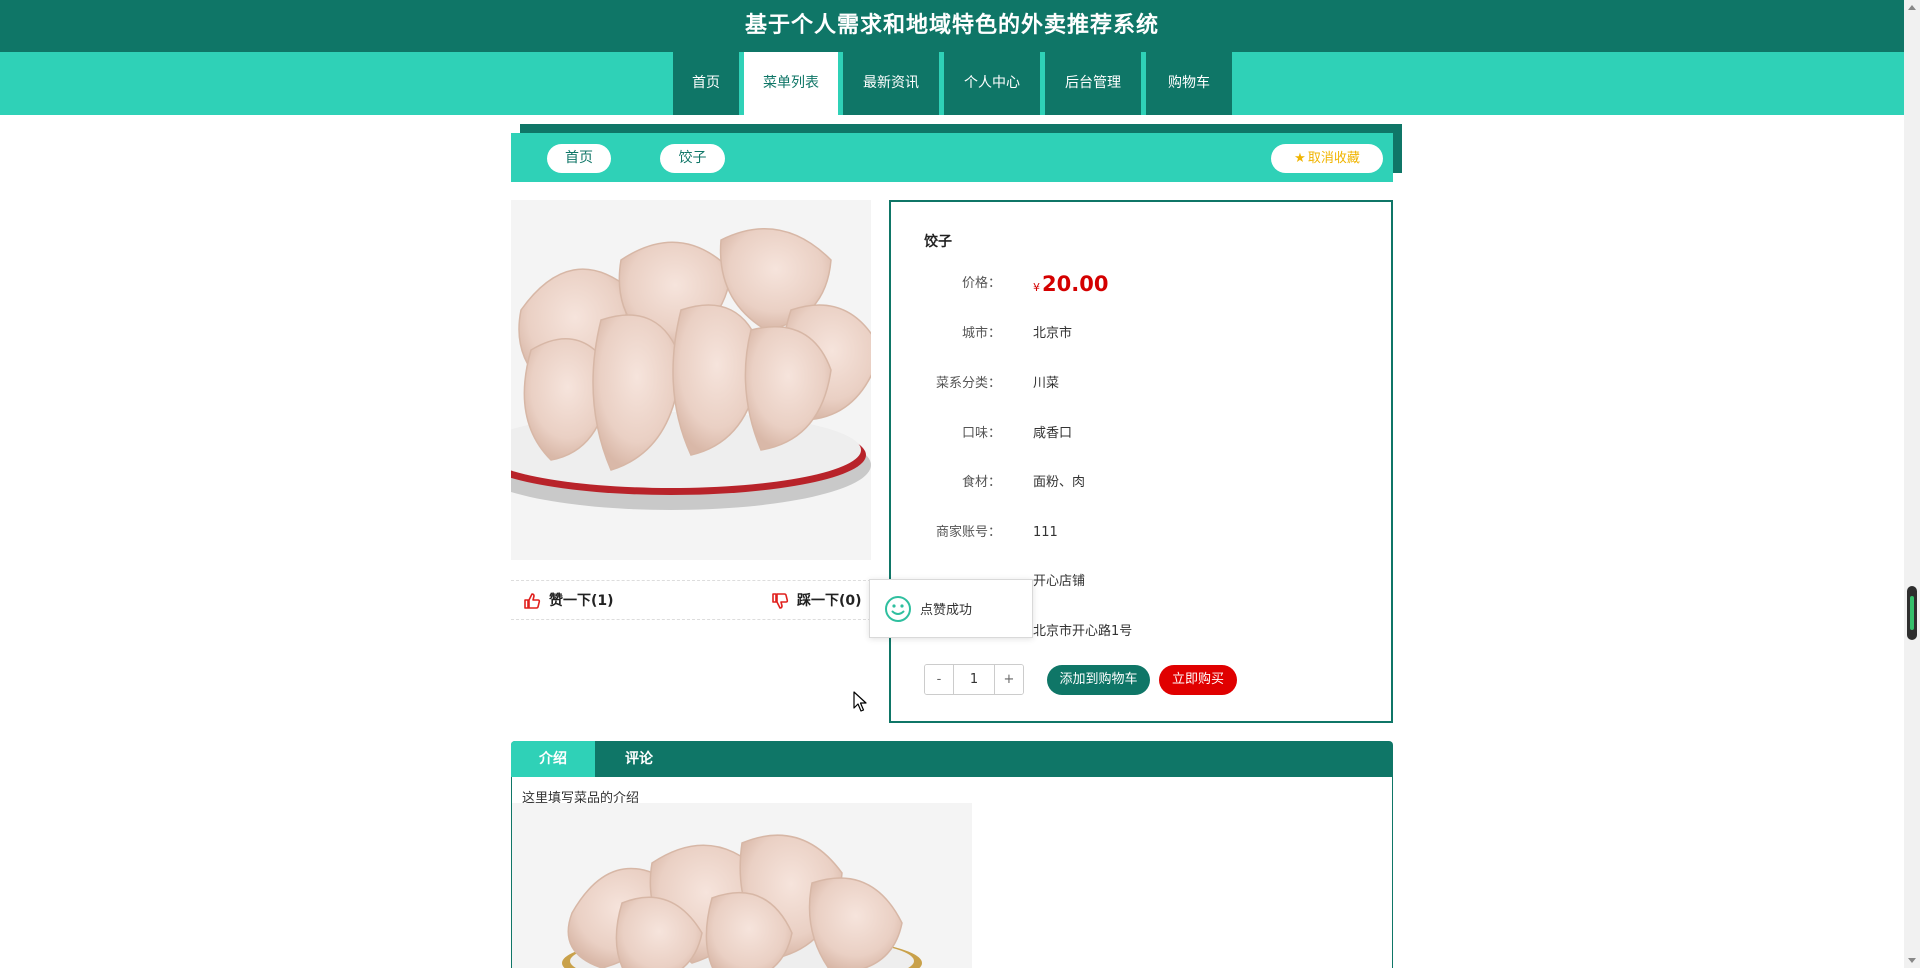  What do you see at coordinates (1059, 581) in the screenshot?
I see `shop-name-value: 开心店铺` at bounding box center [1059, 581].